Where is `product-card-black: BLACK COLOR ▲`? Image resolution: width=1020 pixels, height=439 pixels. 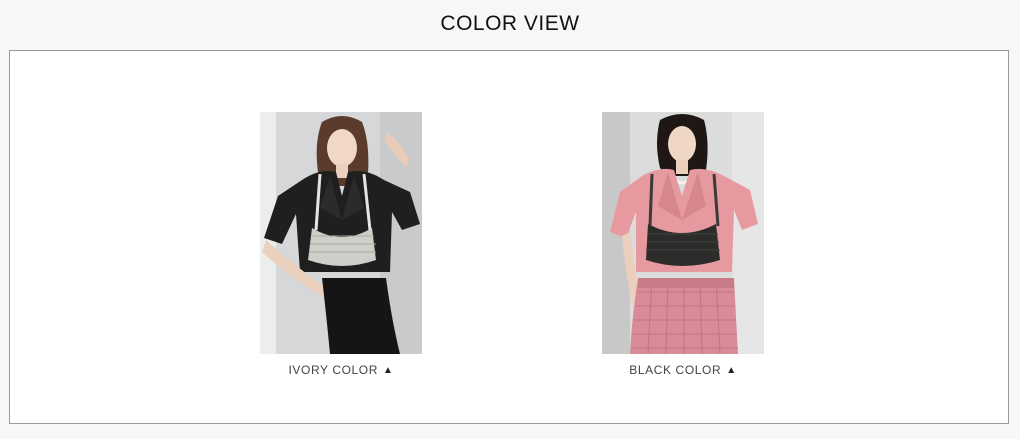 product-card-black: BLACK COLOR ▲ is located at coordinates (683, 244).